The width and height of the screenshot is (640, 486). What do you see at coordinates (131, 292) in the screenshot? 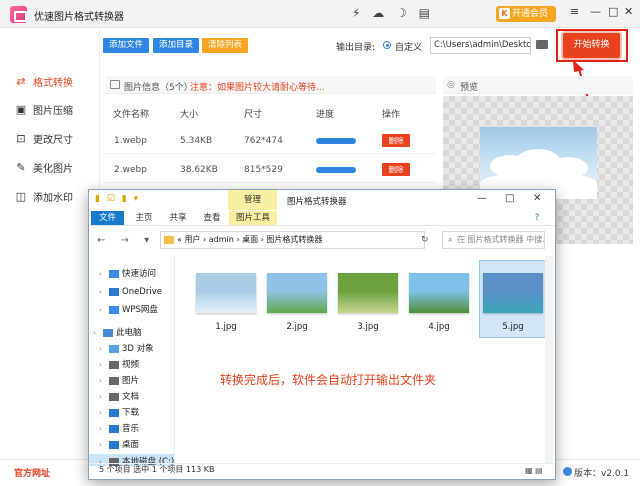
I see `nav-tree-item: › OneDrive` at bounding box center [131, 292].